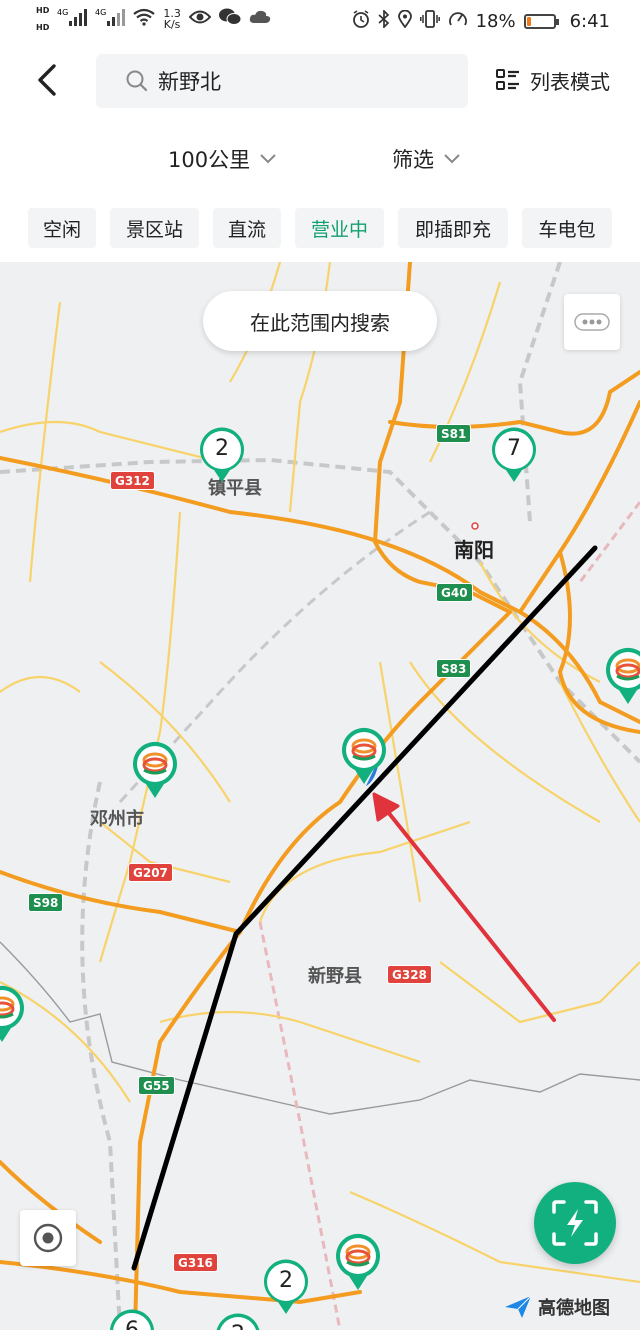  I want to click on alarm-icon, so click(361, 21).